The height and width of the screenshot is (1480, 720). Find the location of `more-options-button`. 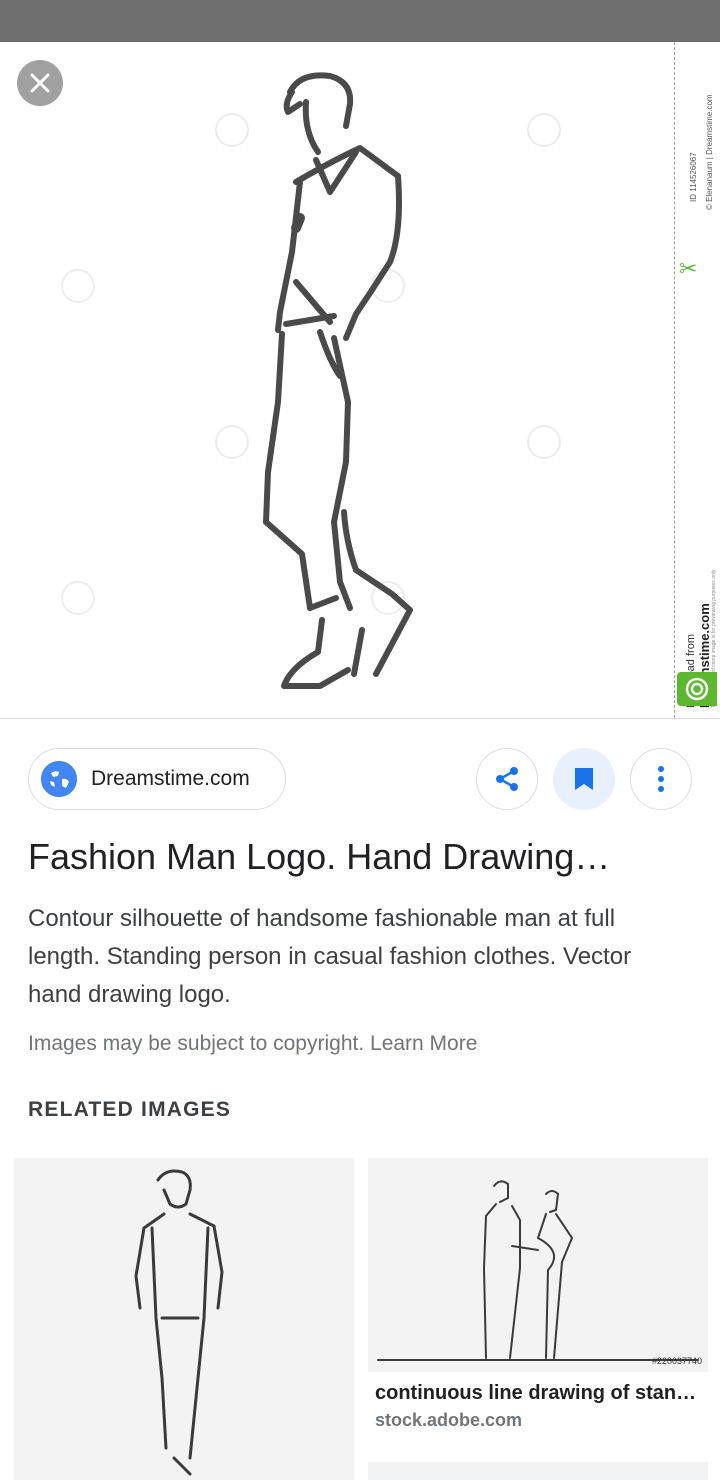

more-options-button is located at coordinates (661, 779).